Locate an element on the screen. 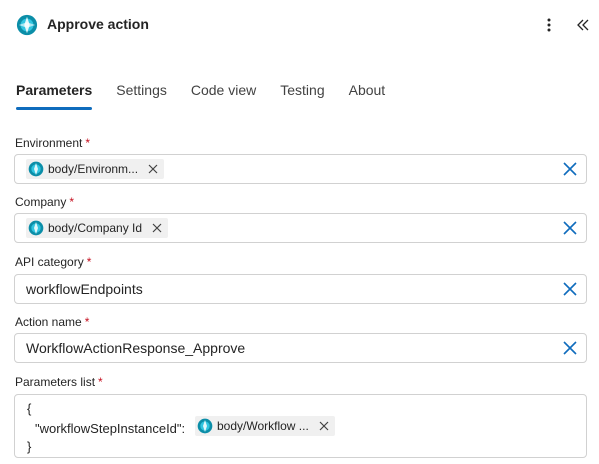  api-category-field: workflowEndpoints is located at coordinates (300, 289).